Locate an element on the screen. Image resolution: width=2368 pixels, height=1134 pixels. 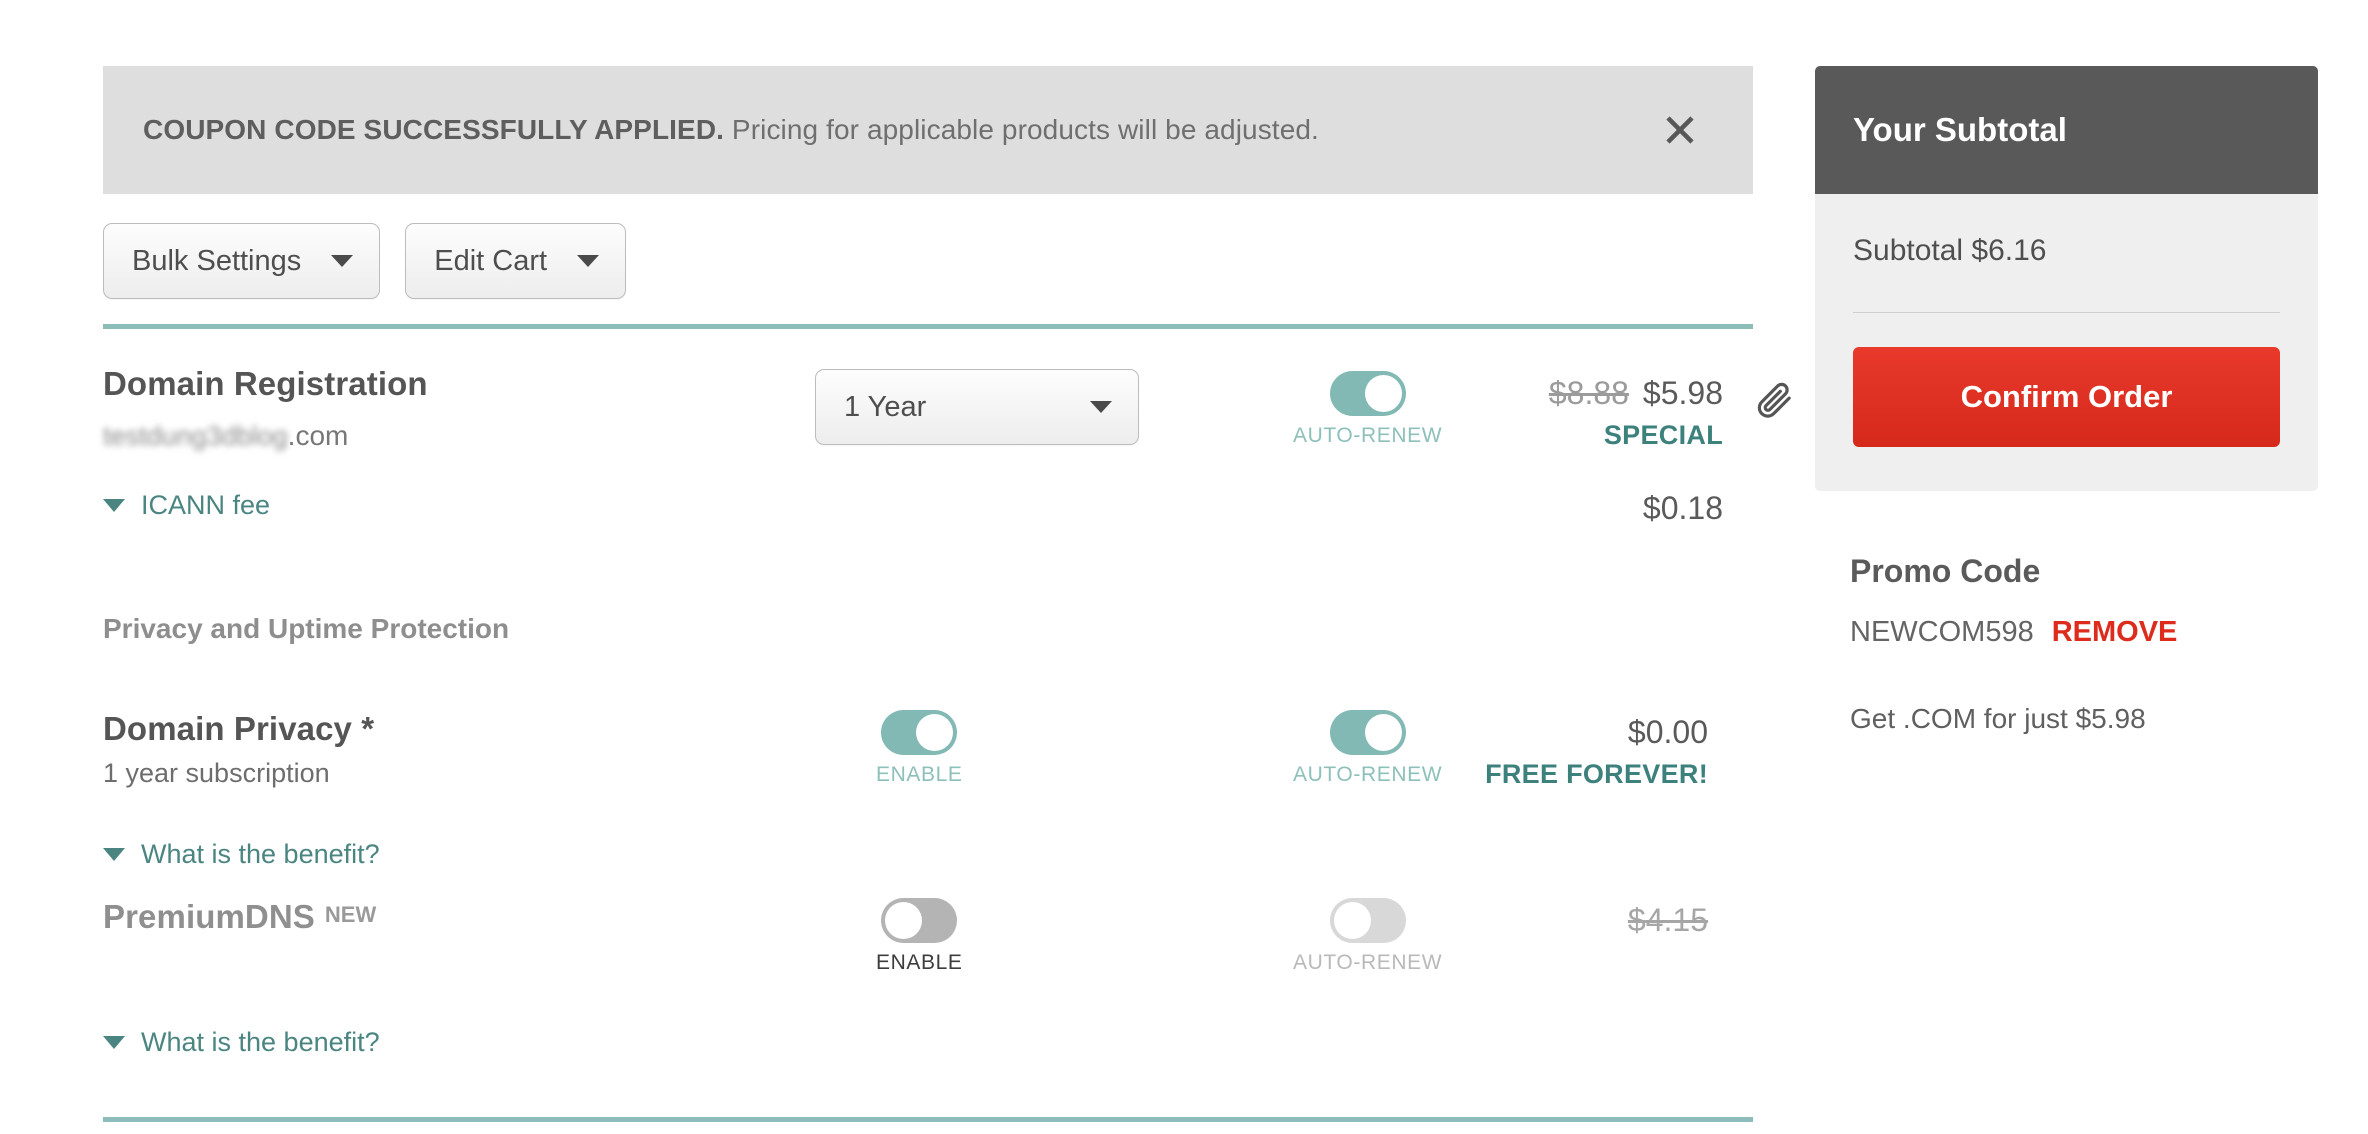
domain-privacy-benefit-label: What is the benefit? is located at coordinates (260, 854).